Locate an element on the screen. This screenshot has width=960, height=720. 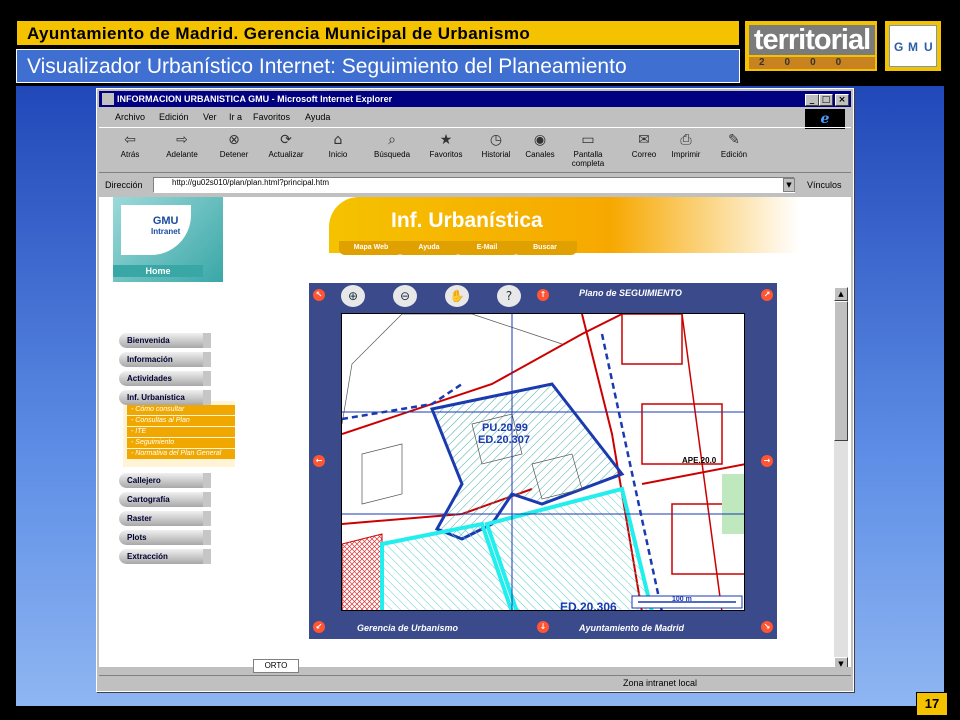
toolbar-search-button: ⌕ Búsqueda is located at coordinates (392, 145).